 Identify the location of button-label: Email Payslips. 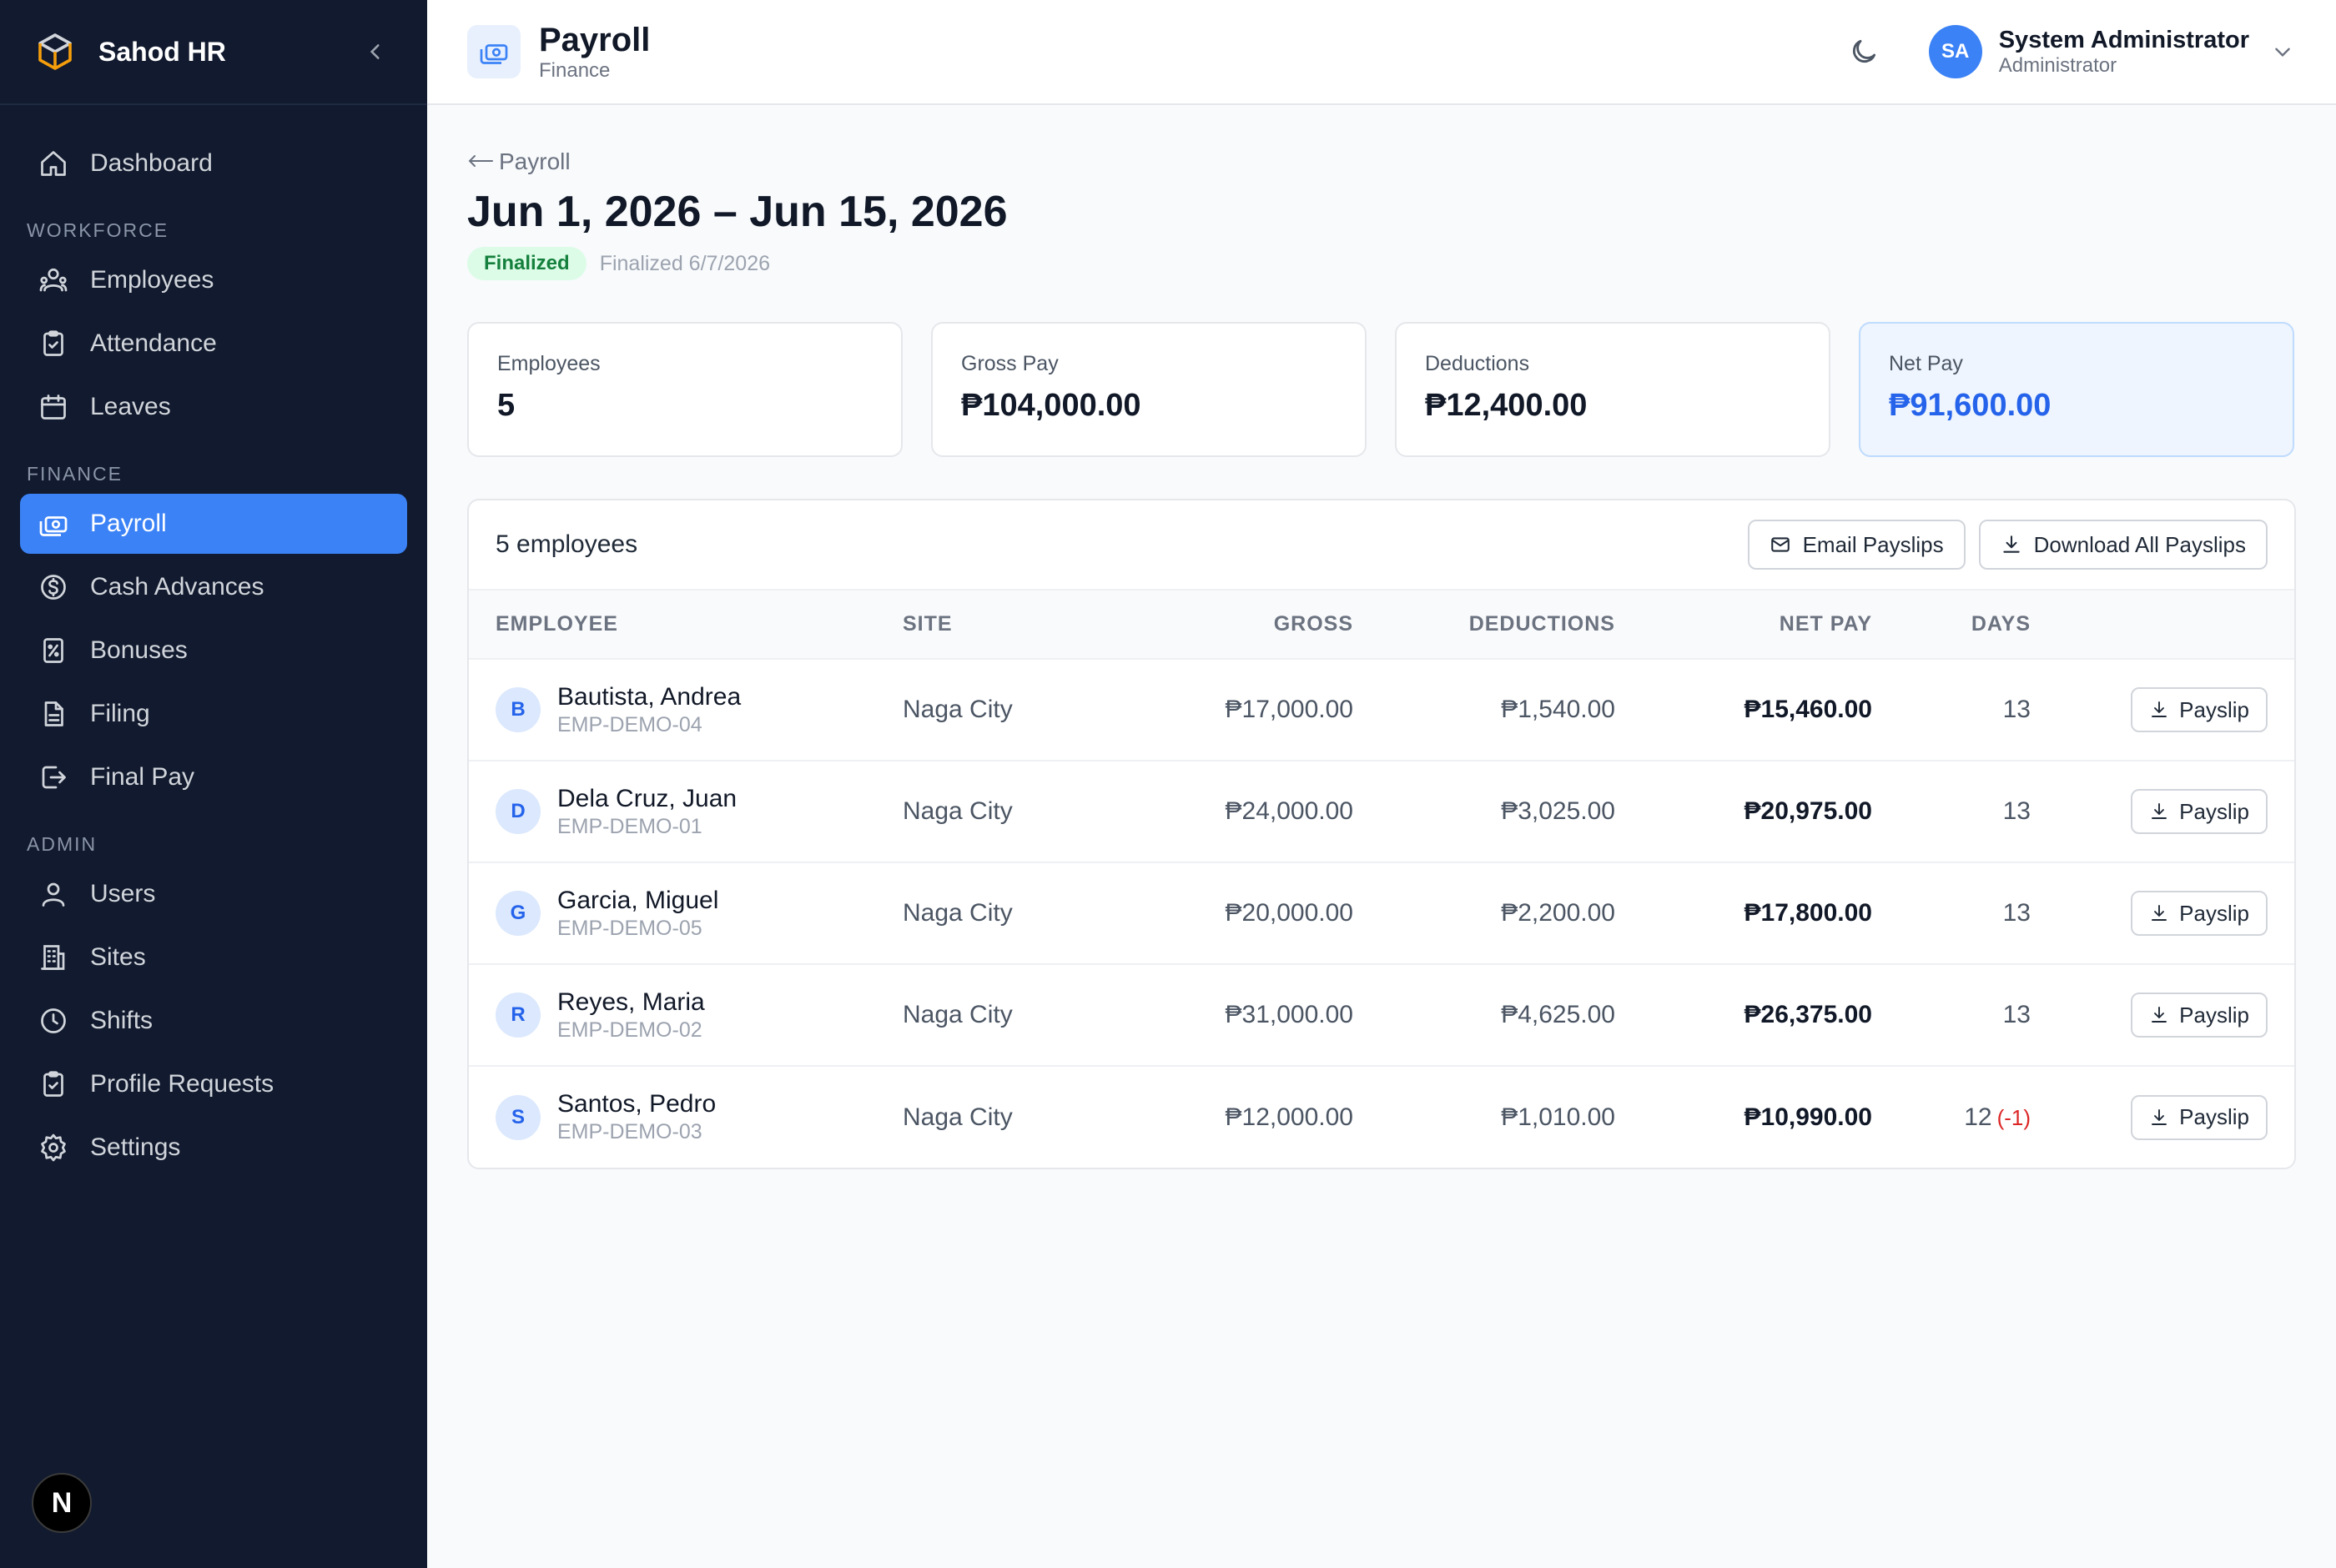
(1873, 544).